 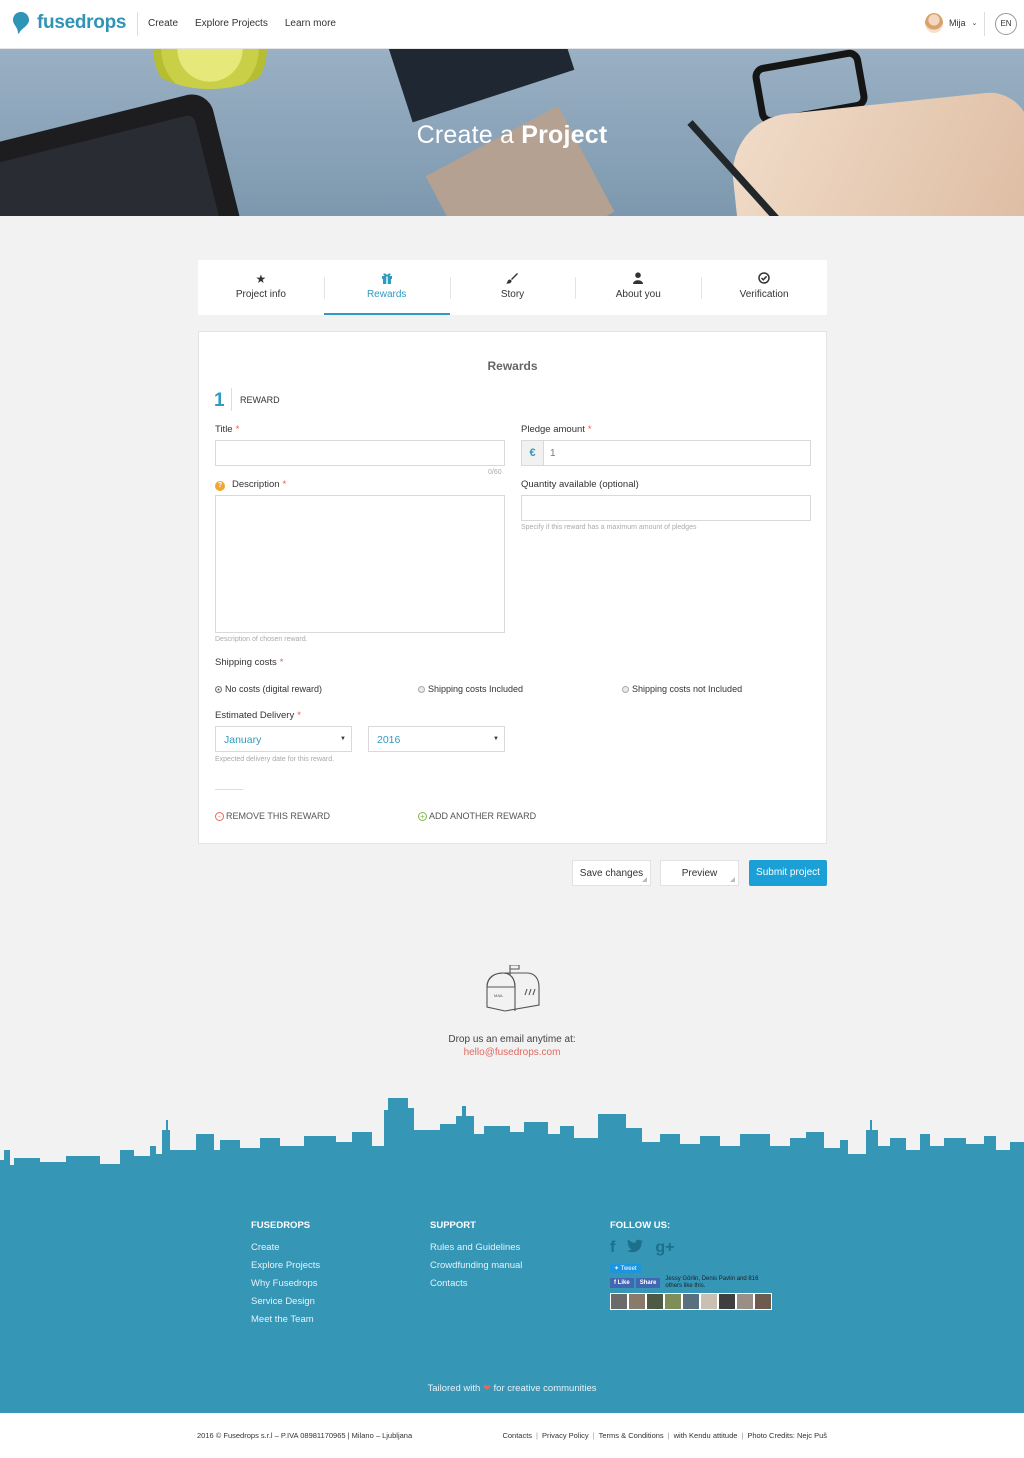 What do you see at coordinates (163, 23) in the screenshot?
I see `nav-create: Create` at bounding box center [163, 23].